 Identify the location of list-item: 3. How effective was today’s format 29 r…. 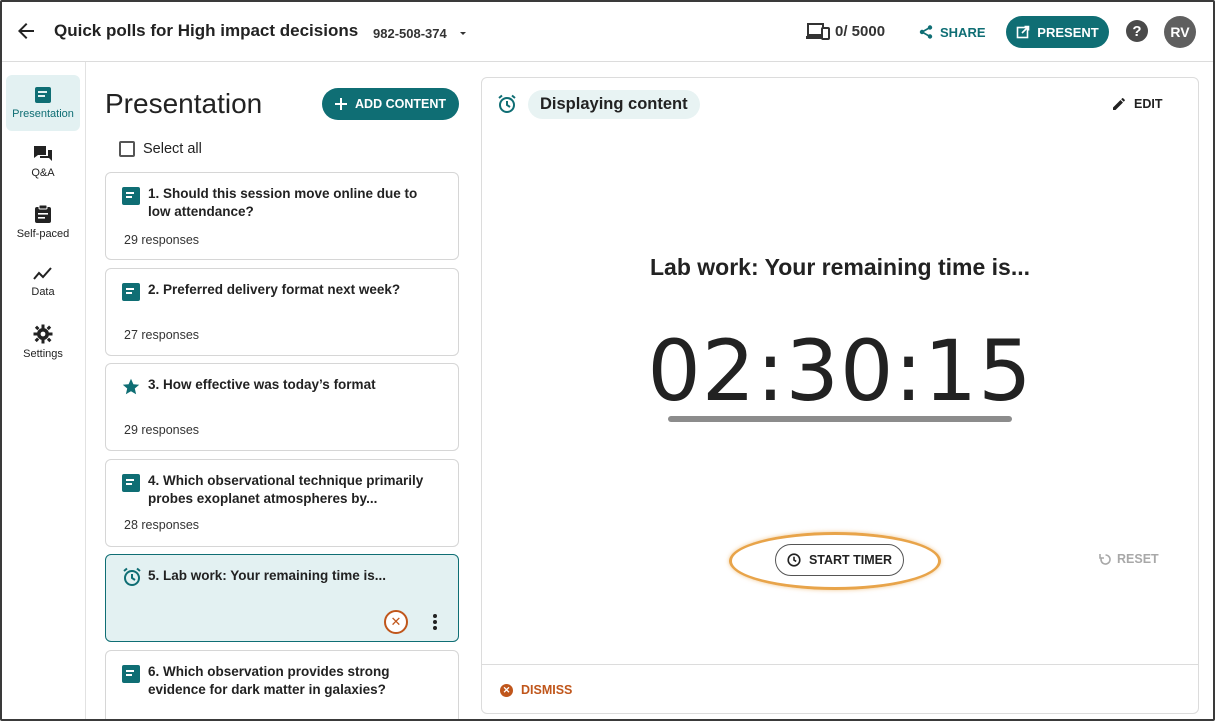
(282, 407).